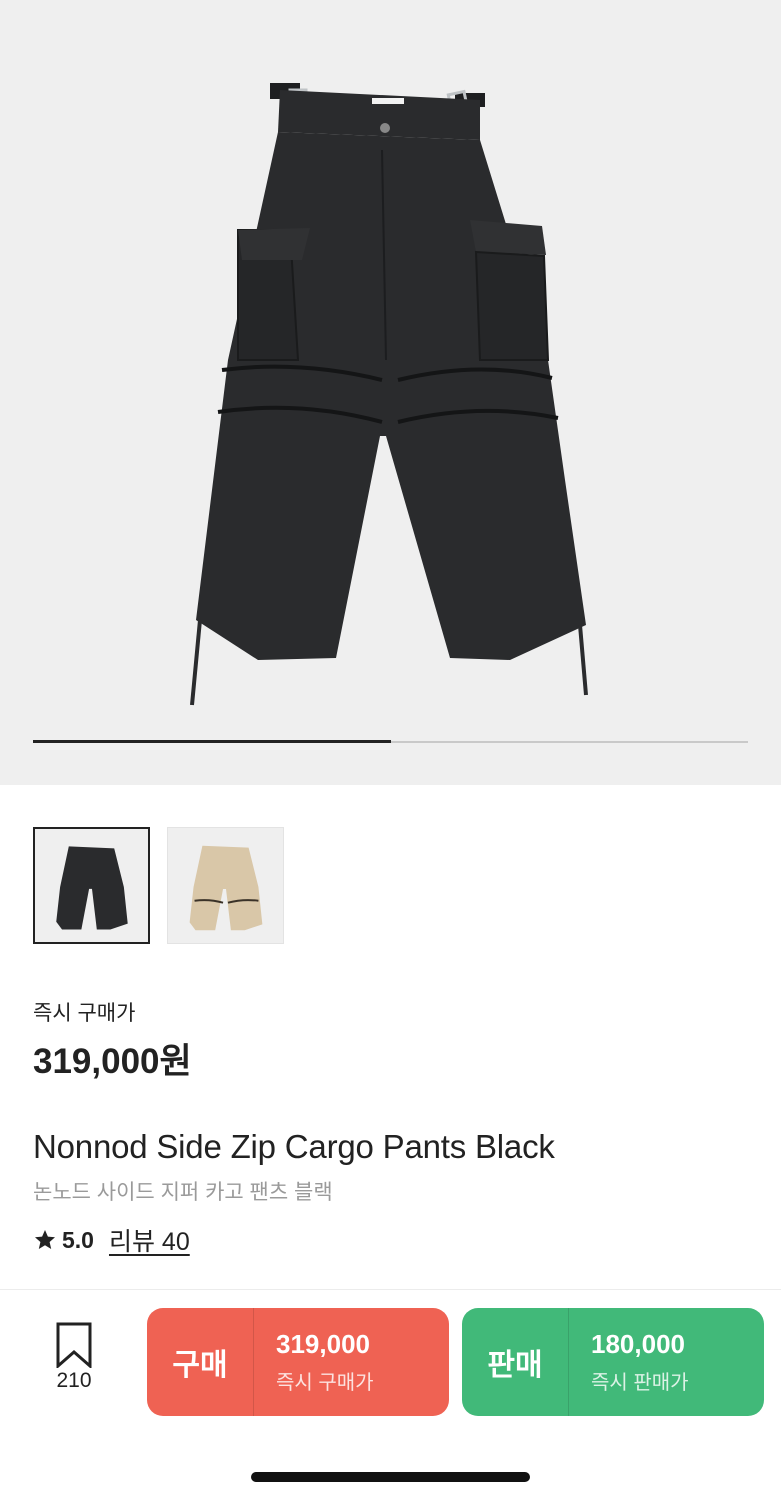  I want to click on rating-score: 5.0, so click(78, 1239).